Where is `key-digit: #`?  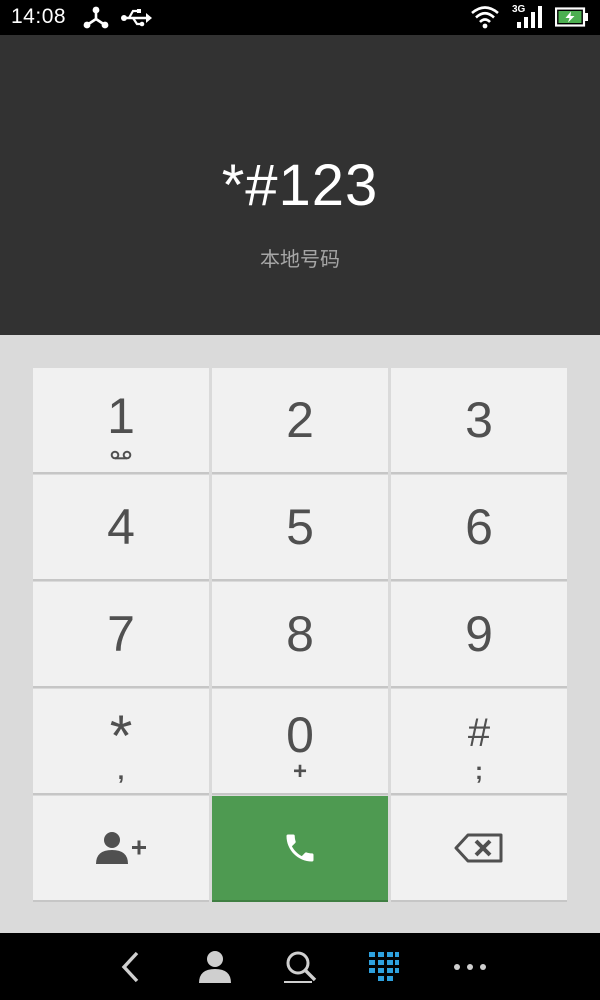 key-digit: # is located at coordinates (479, 733).